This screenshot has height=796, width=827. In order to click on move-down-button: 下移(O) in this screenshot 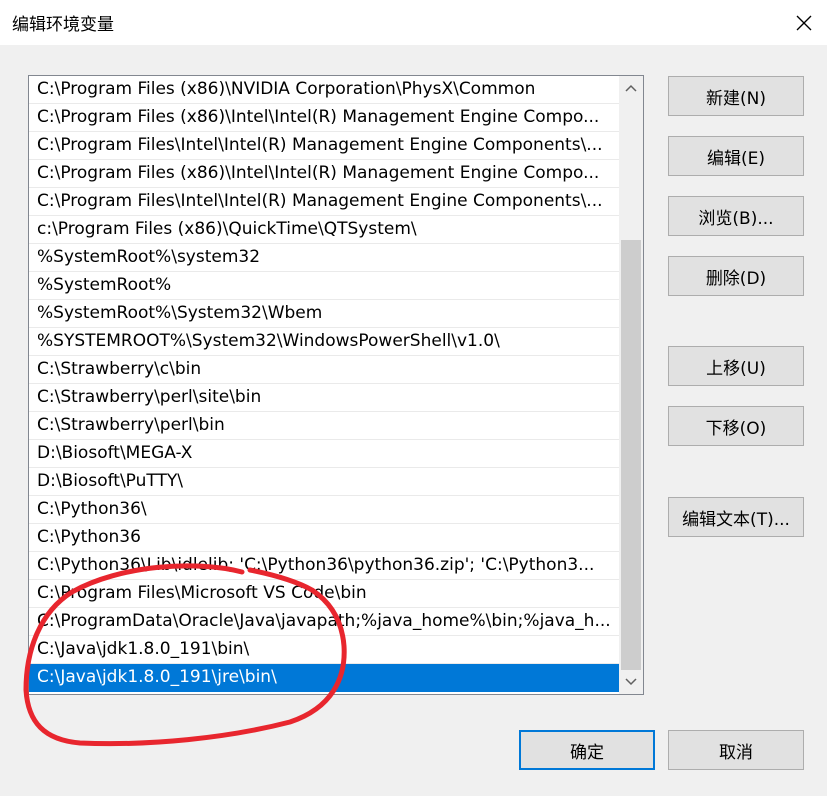, I will do `click(736, 426)`.